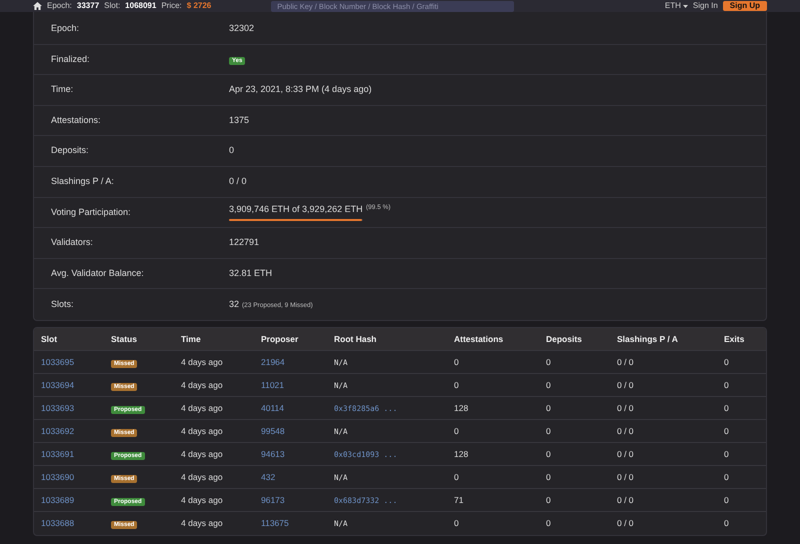 The image size is (800, 544). Describe the element at coordinates (273, 500) in the screenshot. I see `proposer-link: 96173` at that location.